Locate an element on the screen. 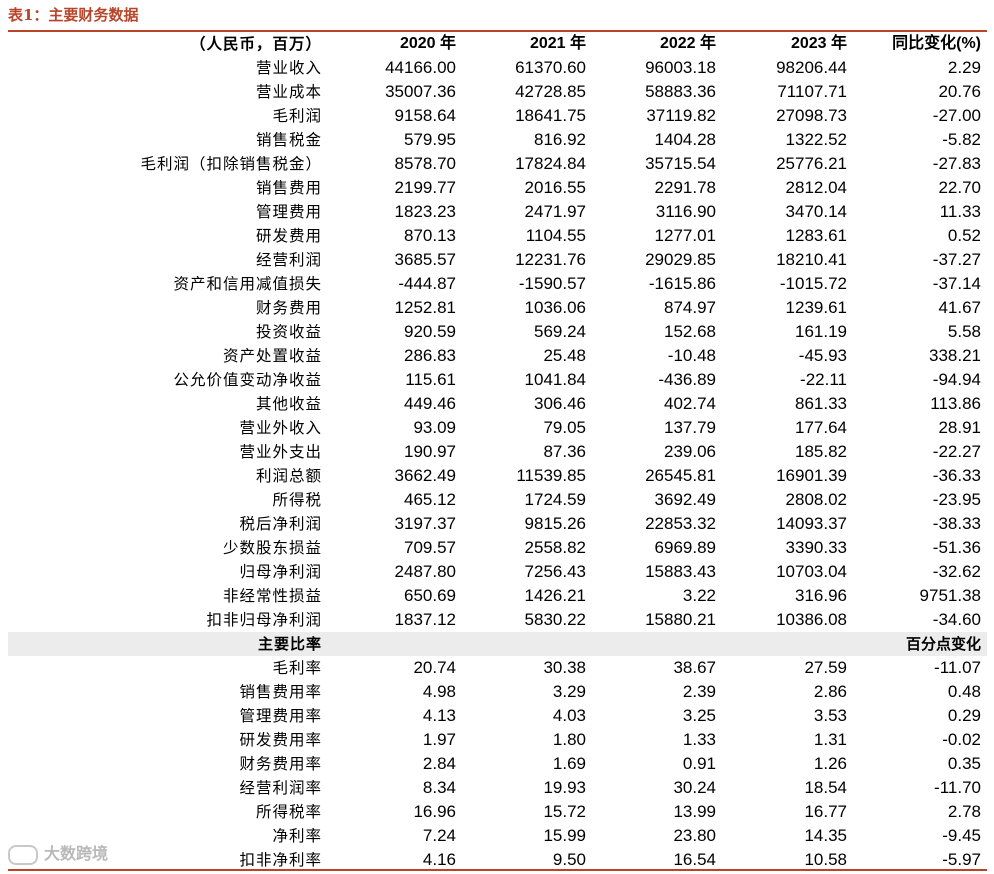  value-cell: 13.99 is located at coordinates (694, 811).